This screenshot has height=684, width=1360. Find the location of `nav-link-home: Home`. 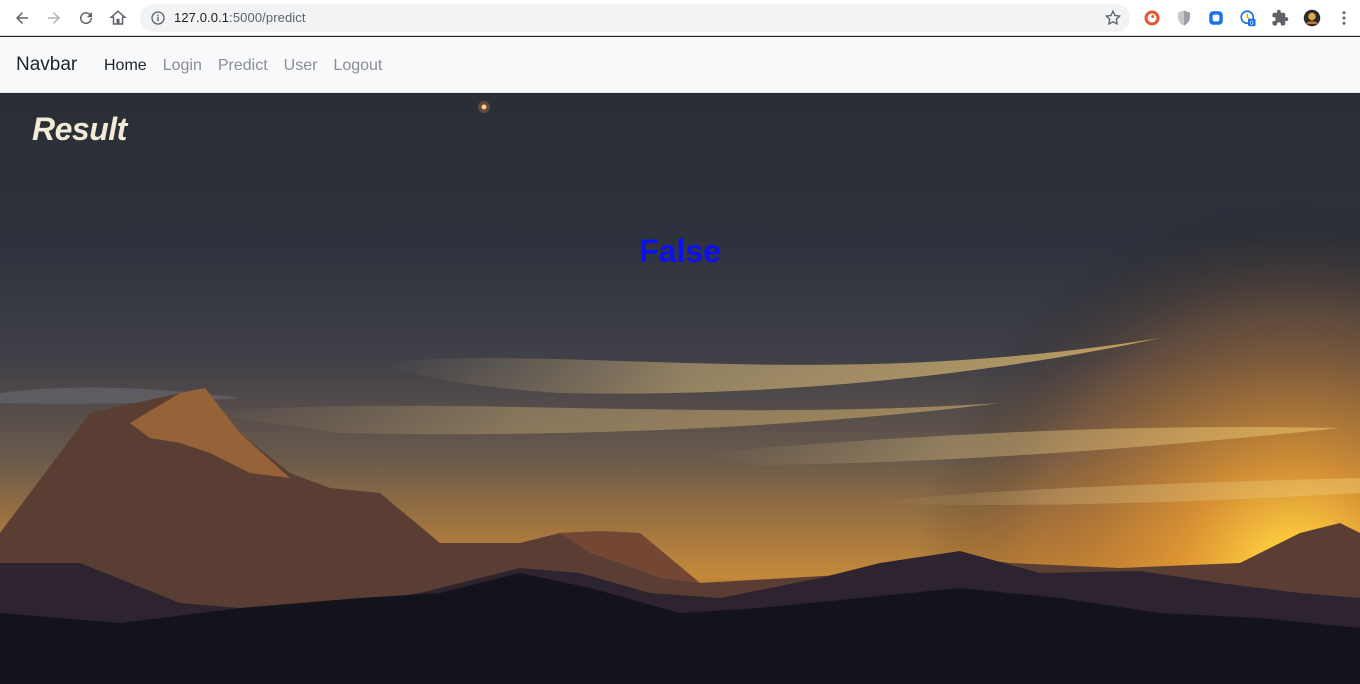

nav-link-home: Home is located at coordinates (125, 66).